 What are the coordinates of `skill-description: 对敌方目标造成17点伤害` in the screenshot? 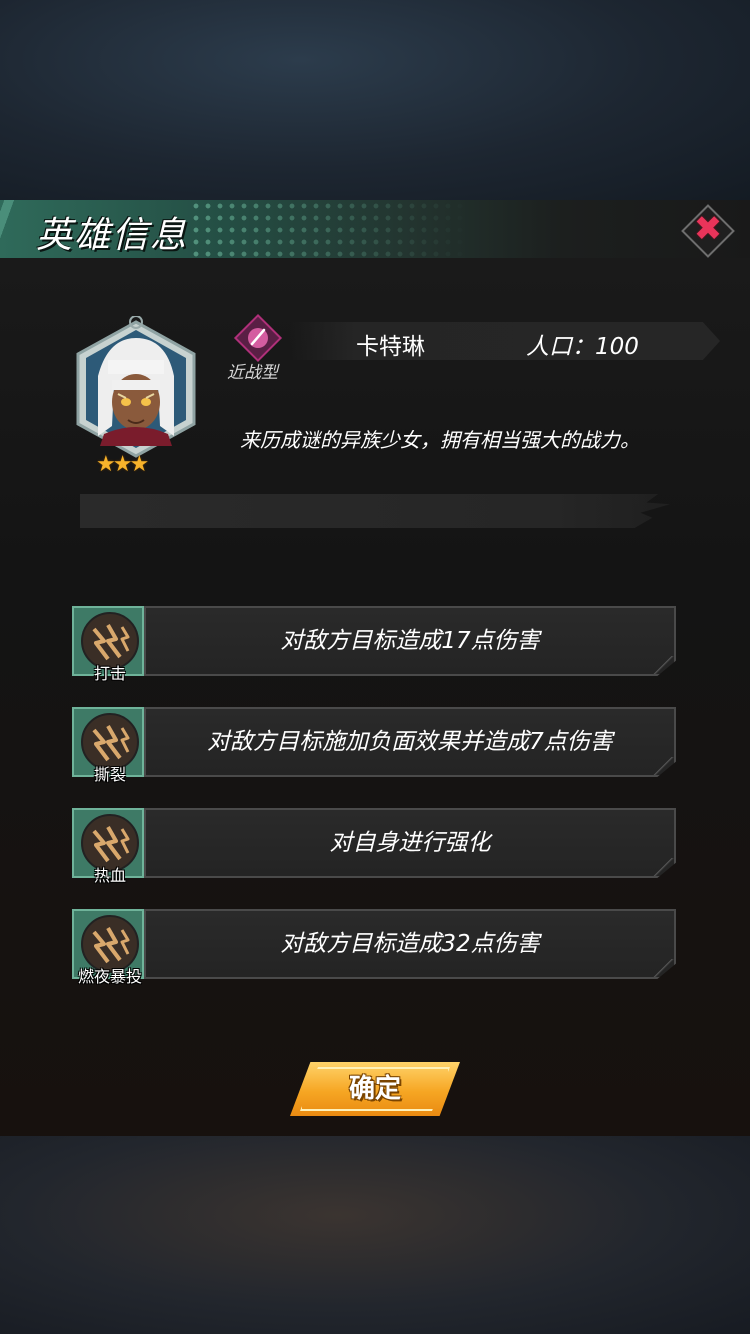 It's located at (410, 641).